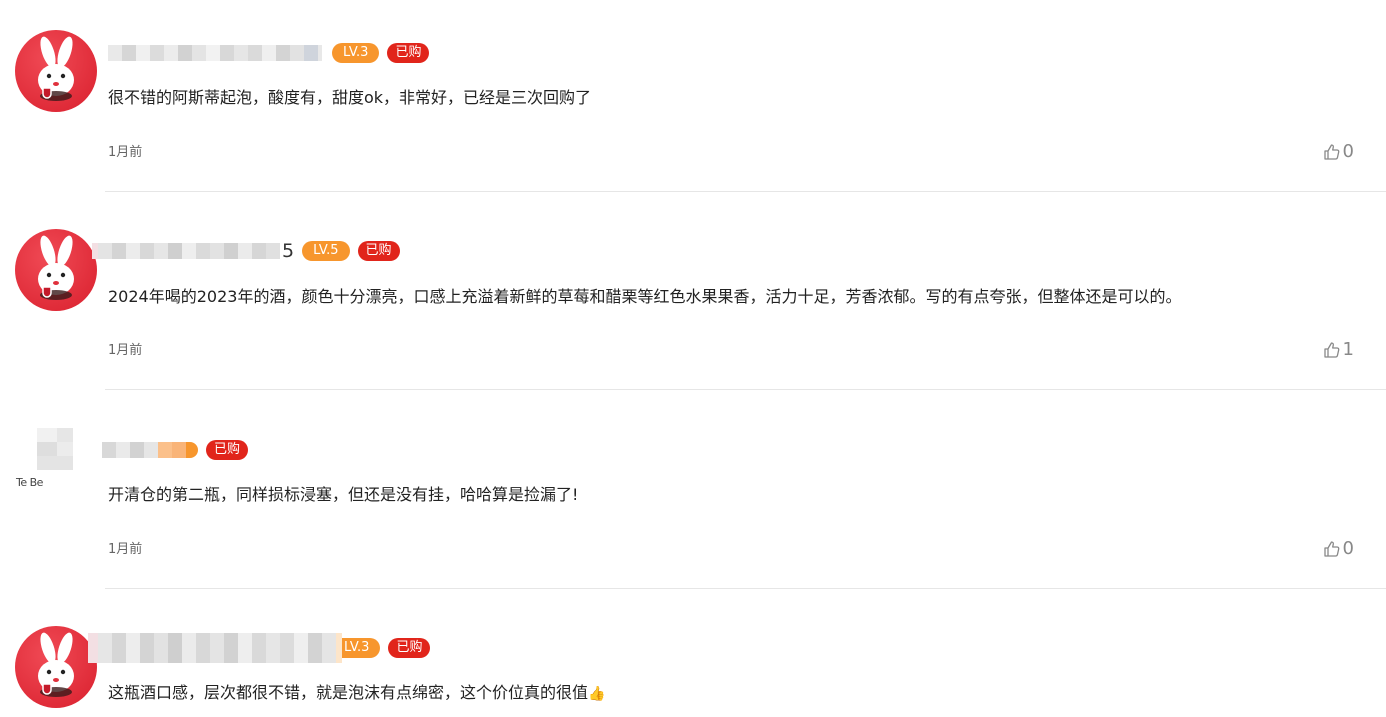 Image resolution: width=1386 pixels, height=717 pixels. I want to click on user-name-row: LV.3 已购, so click(259, 648).